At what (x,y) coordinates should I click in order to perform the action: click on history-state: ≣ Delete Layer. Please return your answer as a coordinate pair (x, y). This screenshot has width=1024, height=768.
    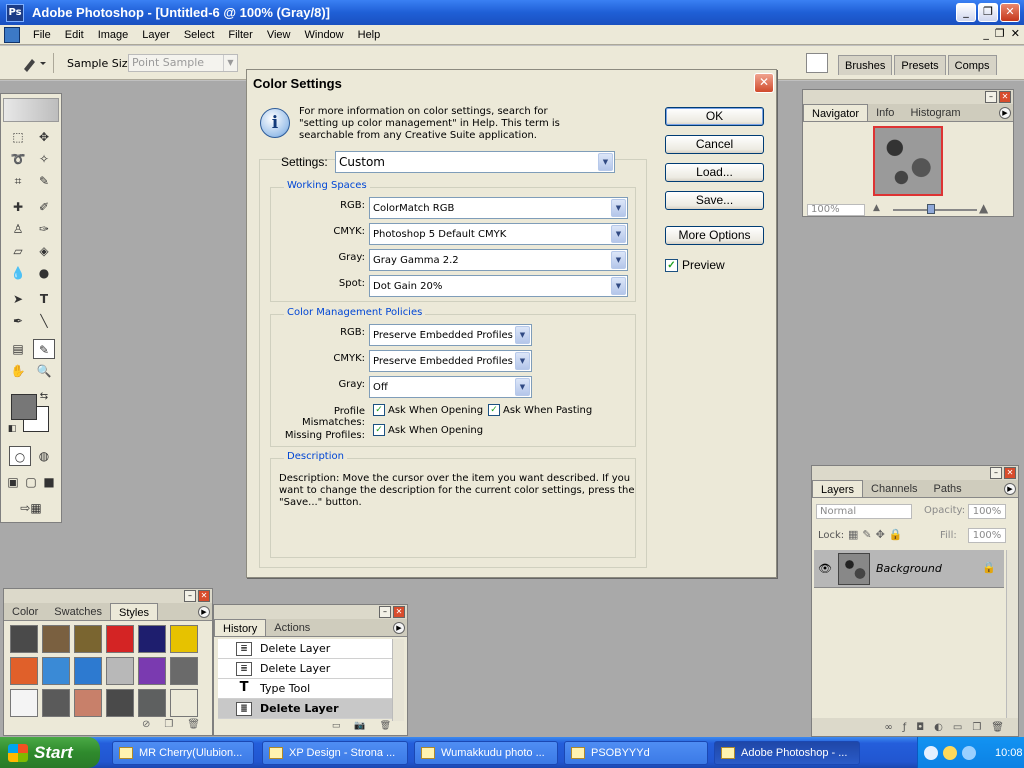
    Looking at the image, I should click on (305, 649).